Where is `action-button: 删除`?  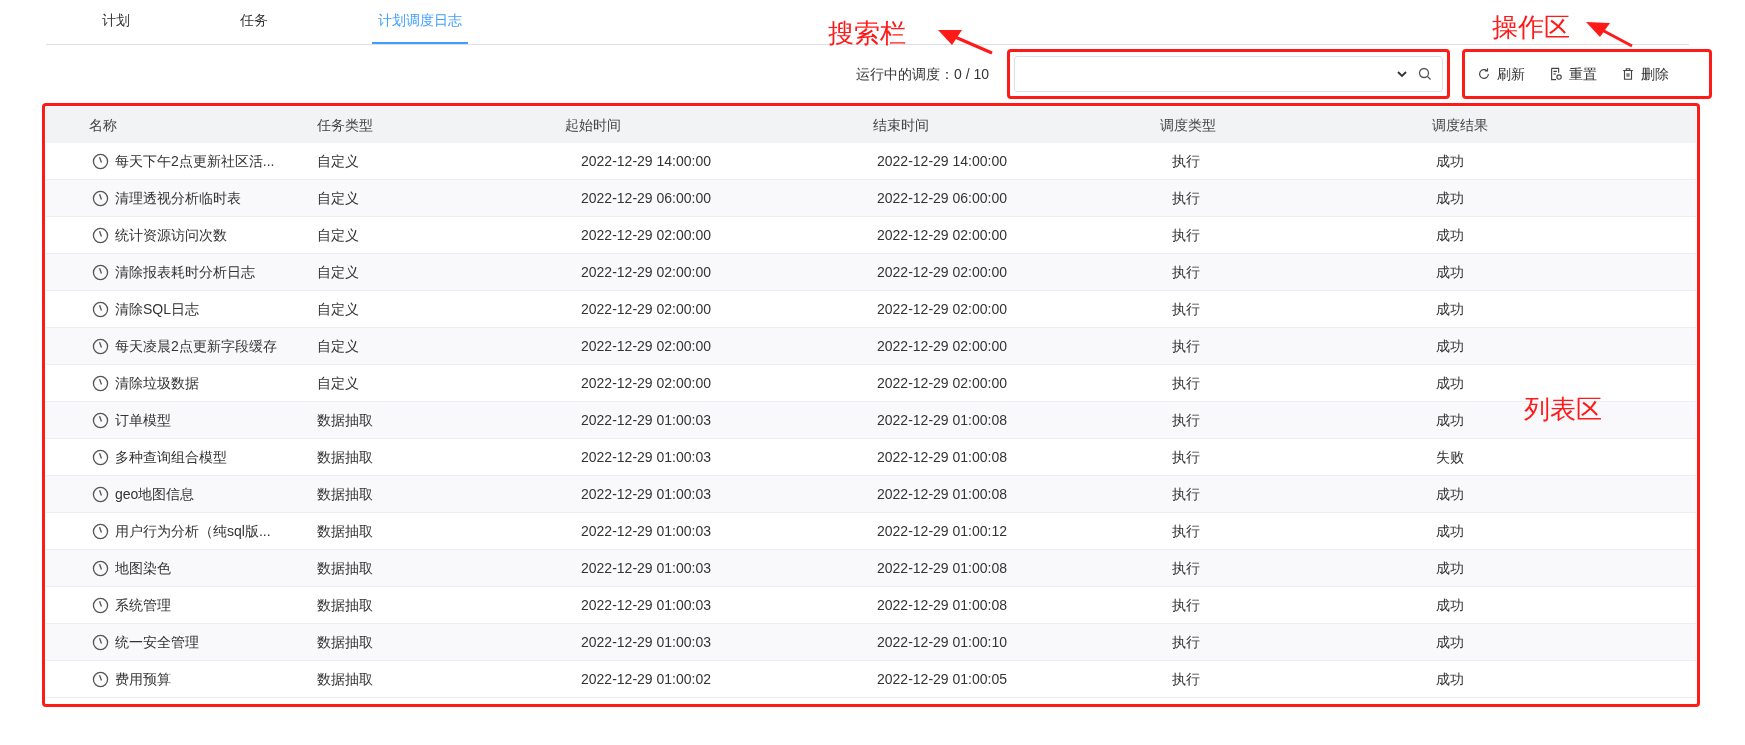
action-button: 删除 is located at coordinates (1645, 74).